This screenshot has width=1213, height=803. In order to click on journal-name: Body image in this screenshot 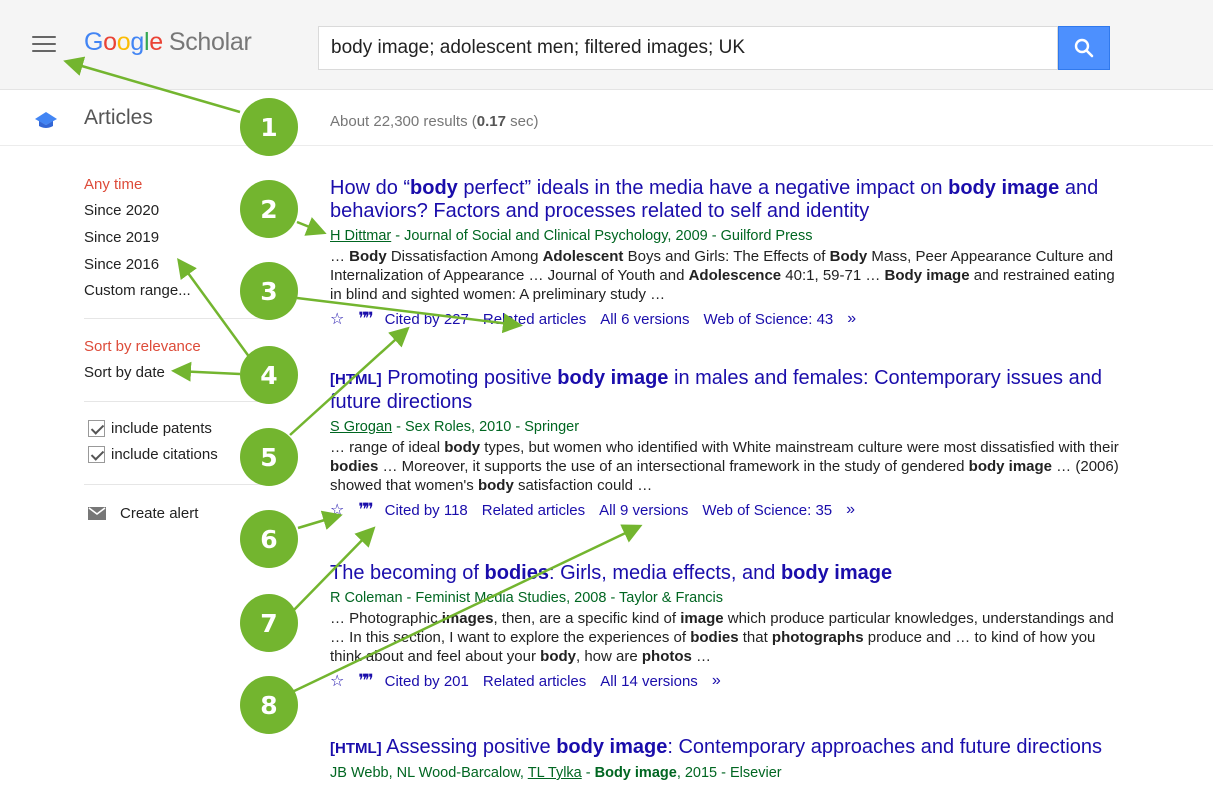, I will do `click(635, 773)`.